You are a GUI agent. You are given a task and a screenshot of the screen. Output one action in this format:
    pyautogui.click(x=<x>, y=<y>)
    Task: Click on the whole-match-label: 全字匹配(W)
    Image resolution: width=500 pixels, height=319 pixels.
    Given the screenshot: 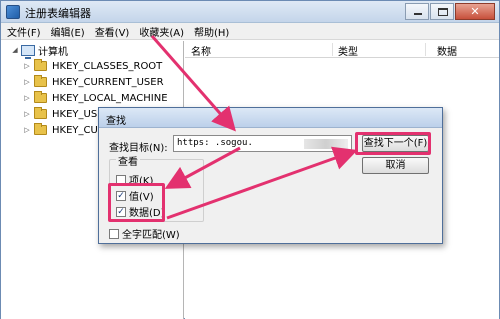 What is the action you would take?
    pyautogui.click(x=151, y=235)
    